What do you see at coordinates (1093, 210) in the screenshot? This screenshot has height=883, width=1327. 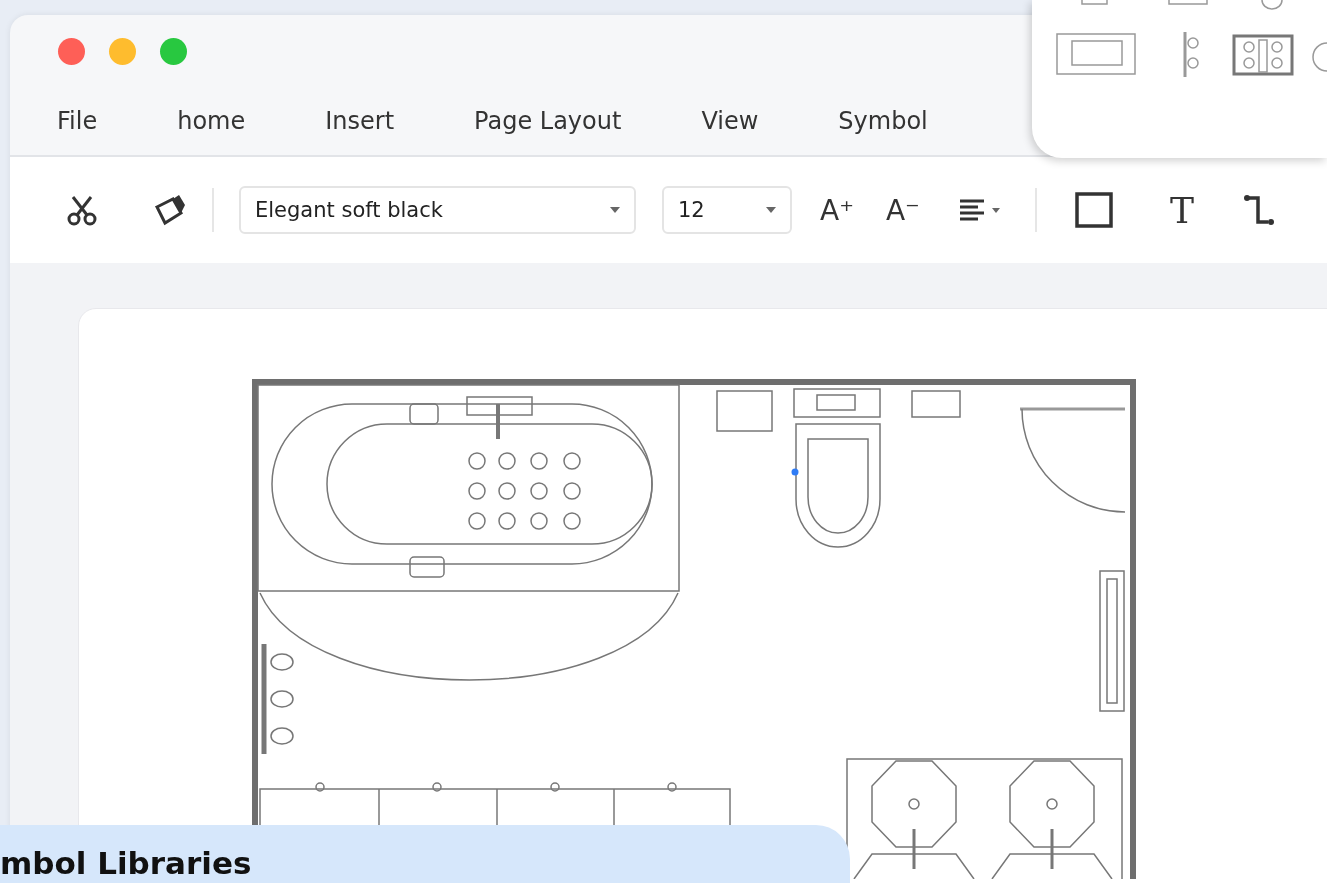 I see `rectangle-icon` at bounding box center [1093, 210].